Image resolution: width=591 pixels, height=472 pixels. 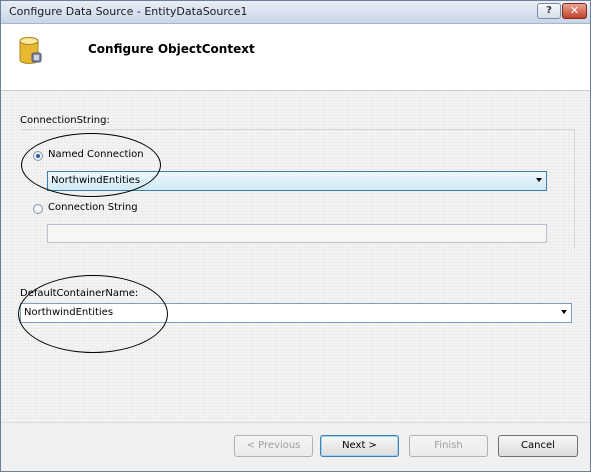 I want to click on named-connection-value: NorthwindEntities, so click(x=96, y=180).